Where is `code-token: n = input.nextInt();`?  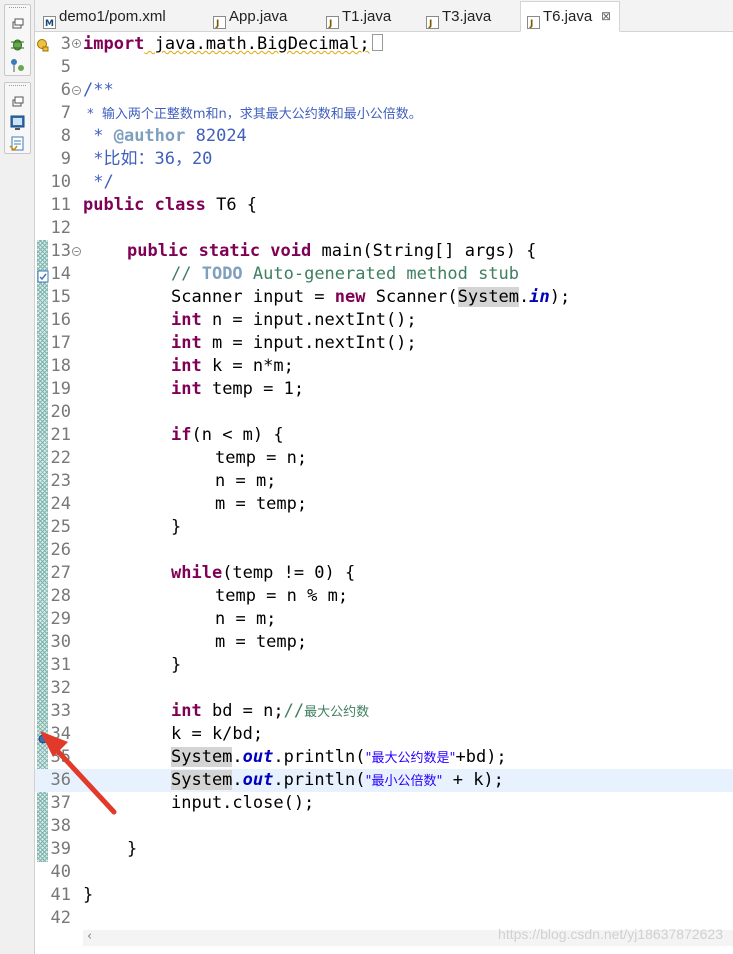 code-token: n = input.nextInt(); is located at coordinates (309, 320).